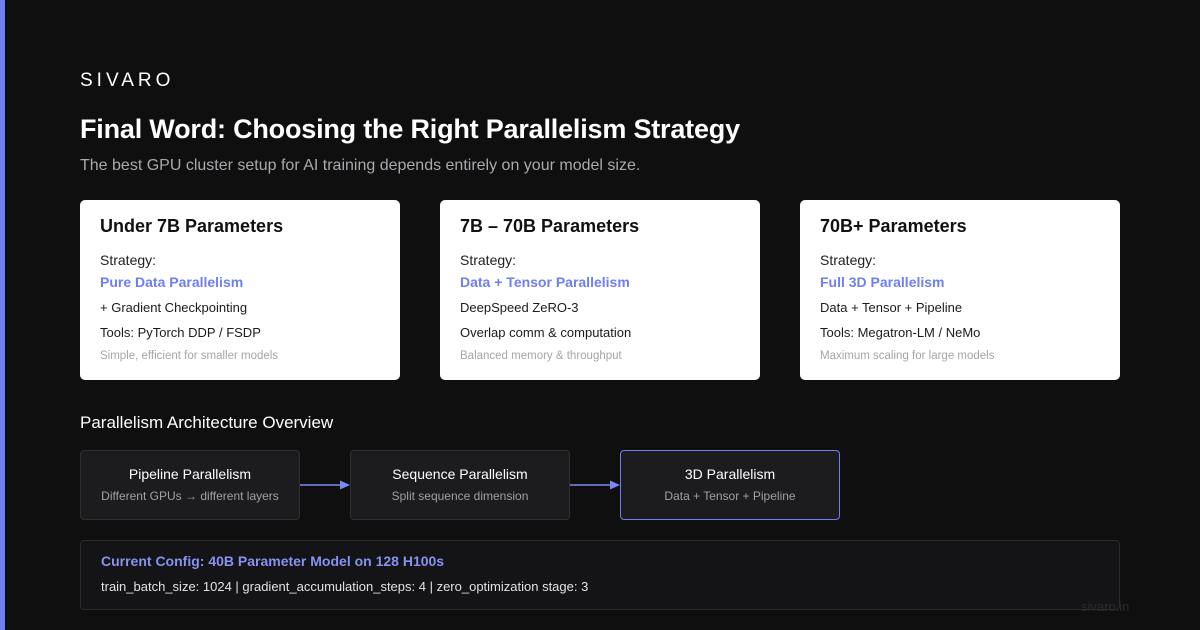 This screenshot has width=1200, height=630. What do you see at coordinates (900, 332) in the screenshot?
I see `card-detail-line: Tools: Megatron-LM / NeMo` at bounding box center [900, 332].